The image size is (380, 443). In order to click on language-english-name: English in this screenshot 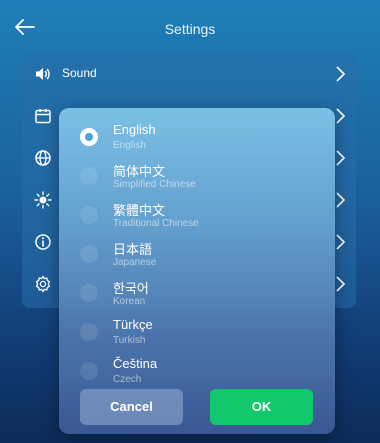, I will do `click(129, 145)`.